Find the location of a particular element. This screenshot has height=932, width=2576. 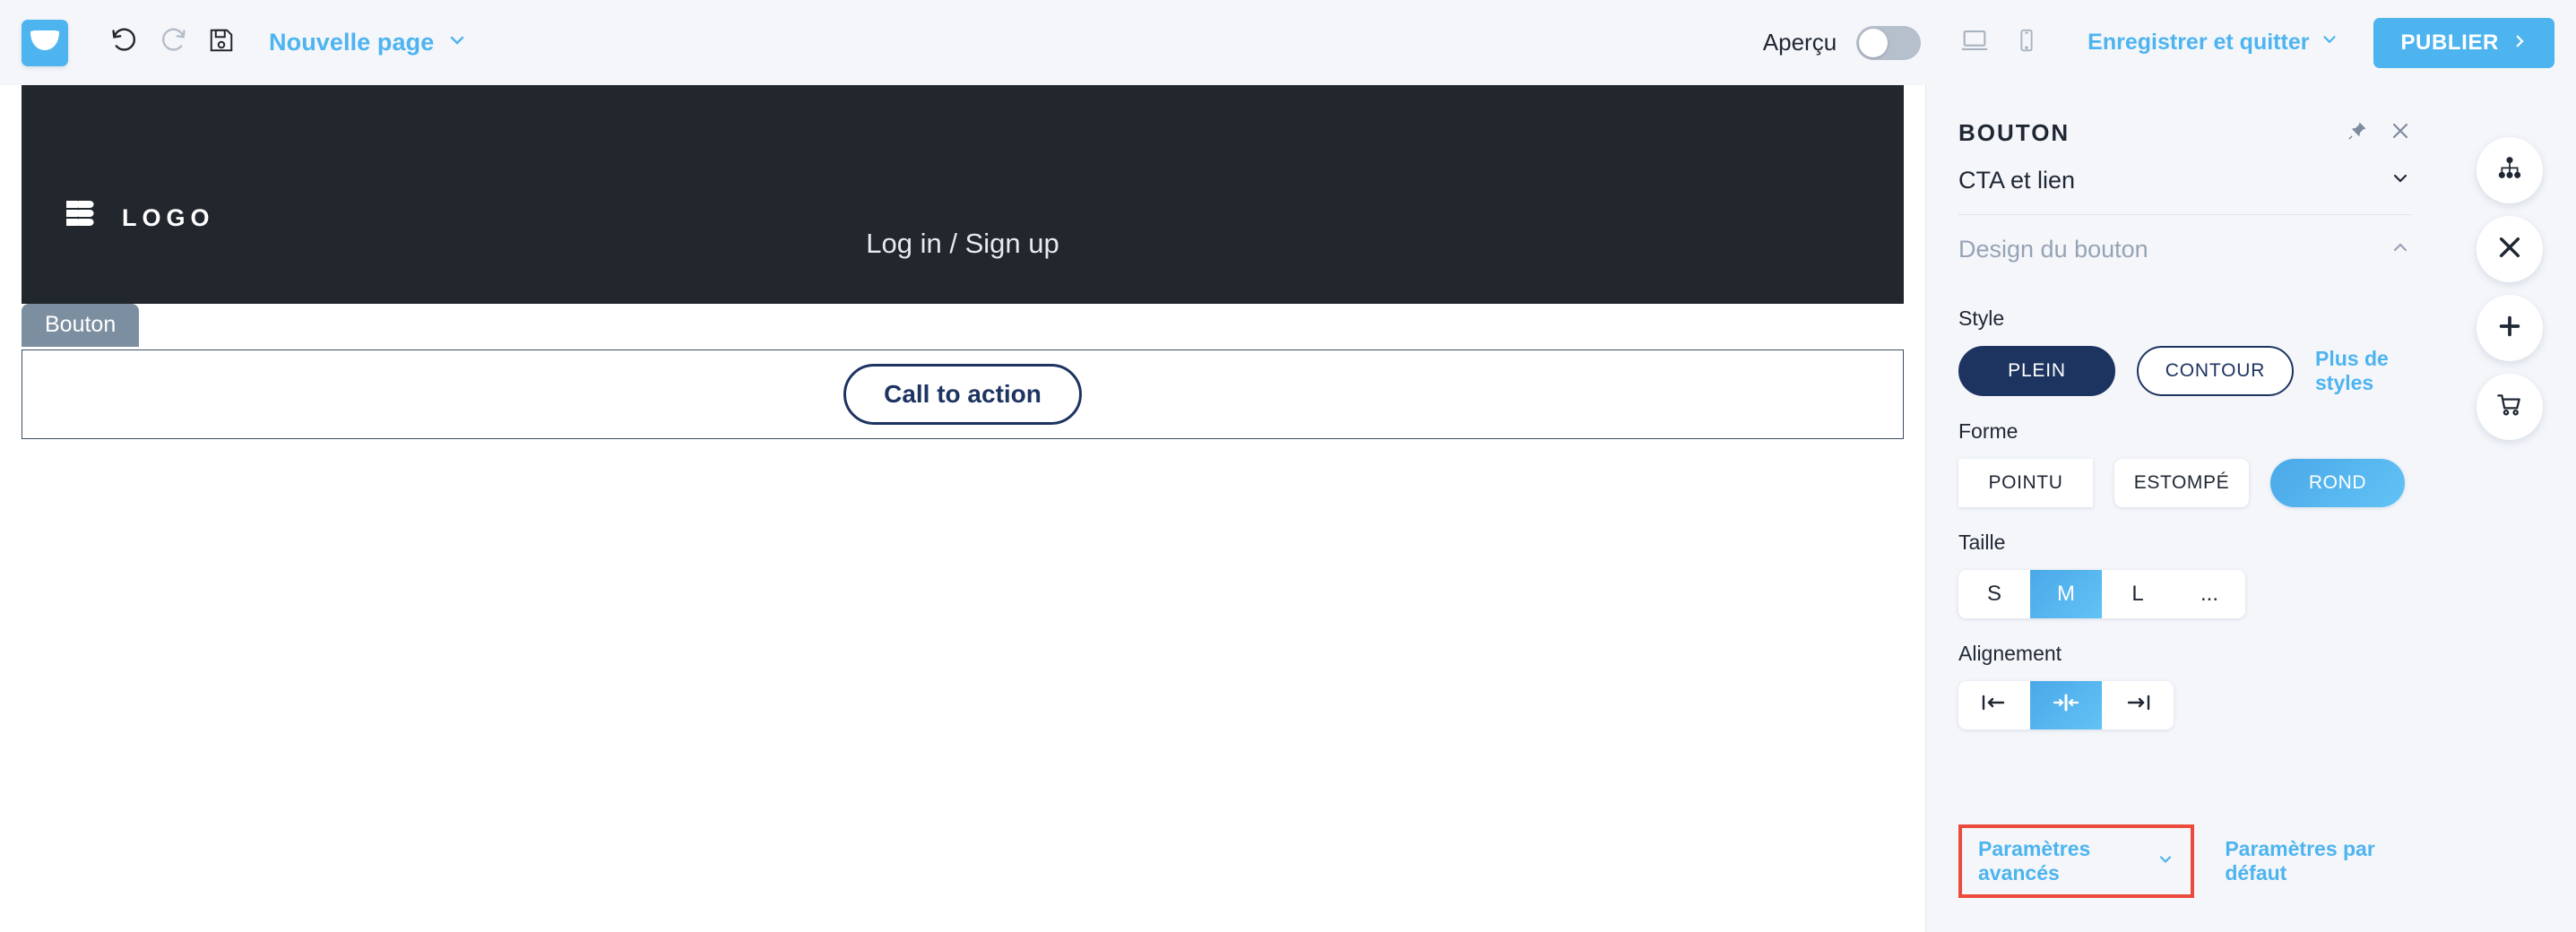

forme-options: POINTU ESTOMPÉ ROND is located at coordinates (2184, 483).